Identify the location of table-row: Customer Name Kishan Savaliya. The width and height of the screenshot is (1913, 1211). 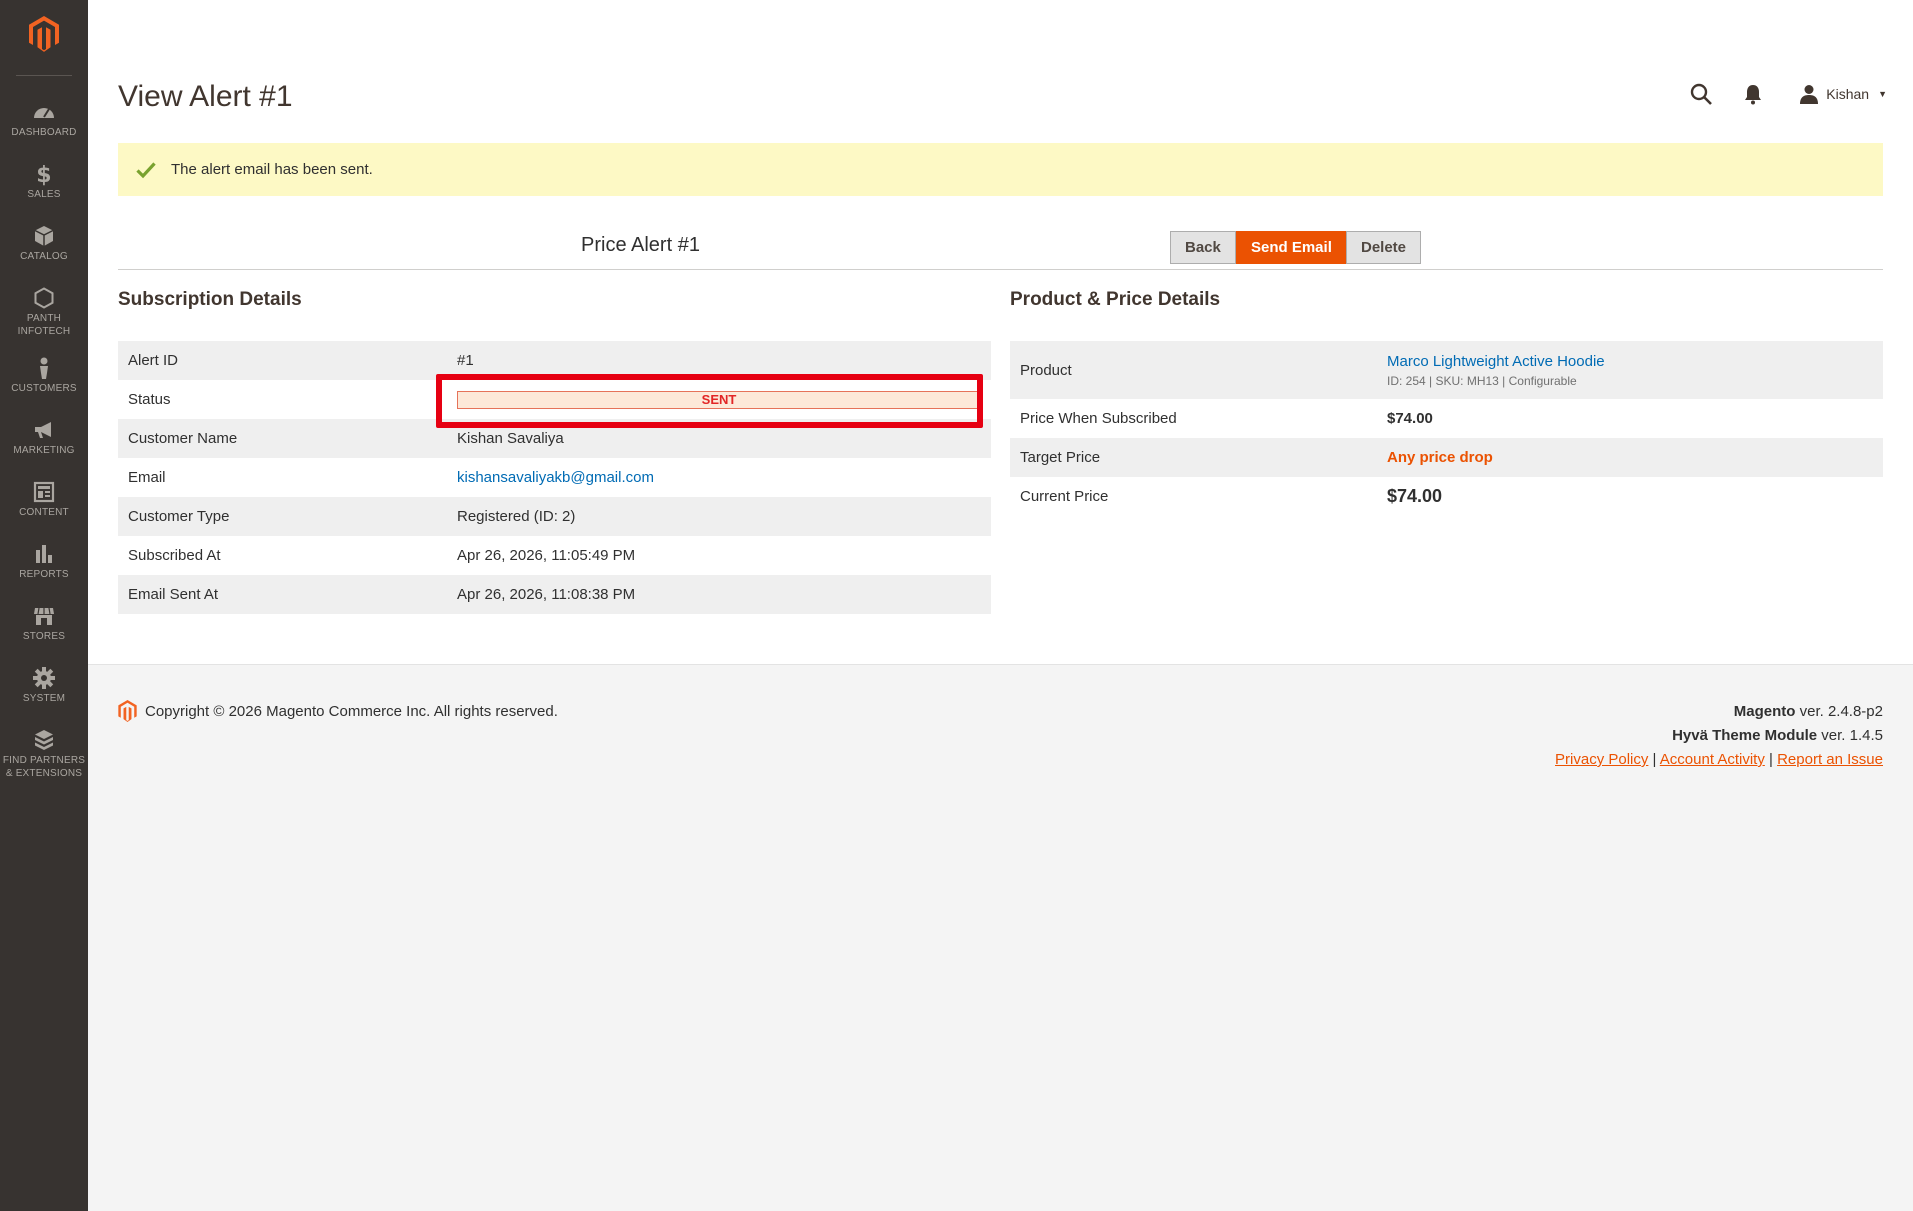
(554, 438).